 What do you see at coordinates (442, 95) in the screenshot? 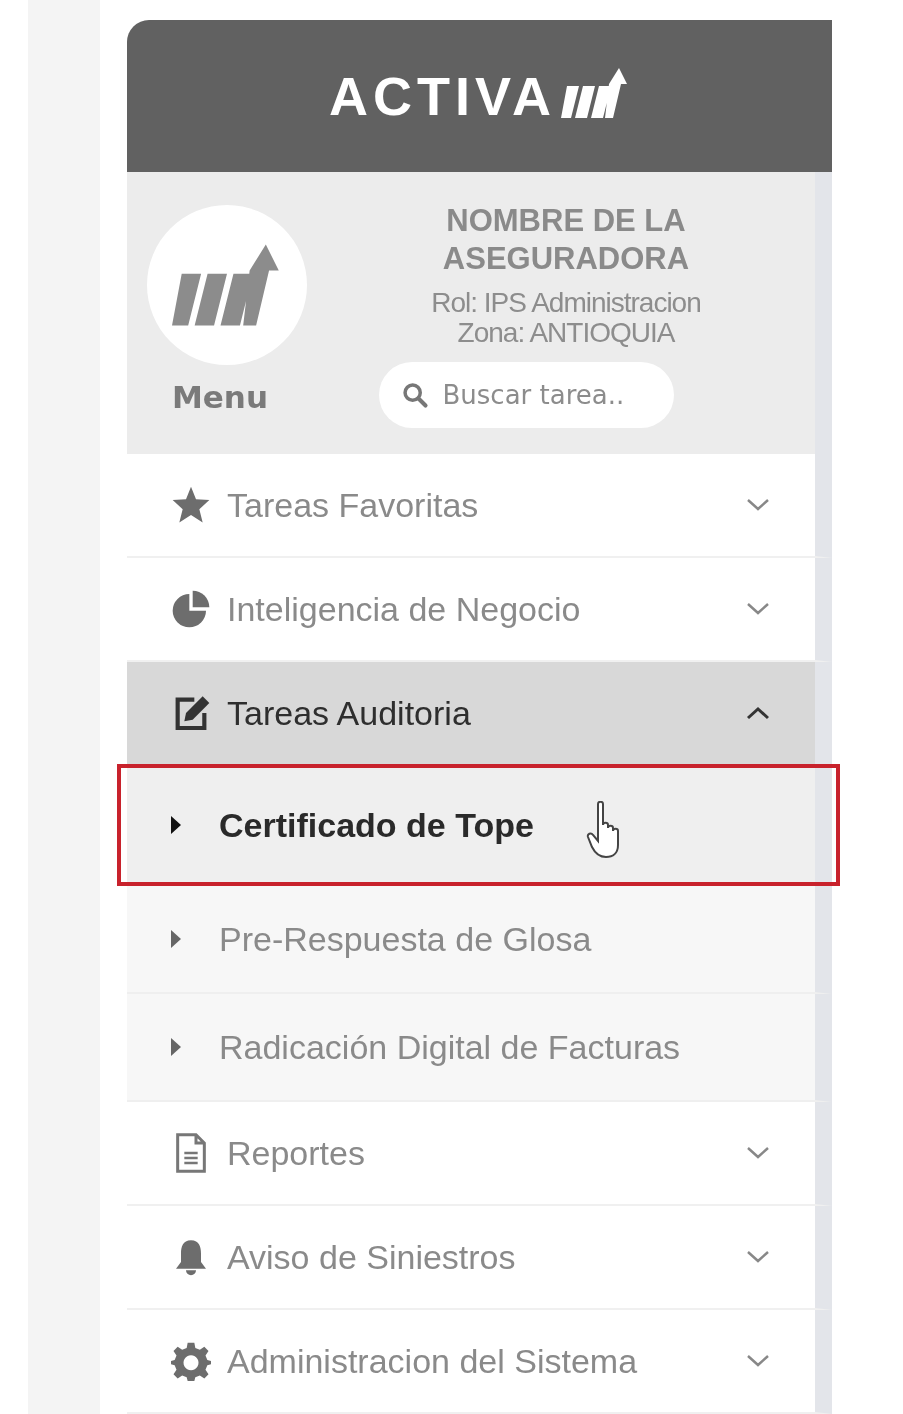
I see `brand-name: ACTIVA` at bounding box center [442, 95].